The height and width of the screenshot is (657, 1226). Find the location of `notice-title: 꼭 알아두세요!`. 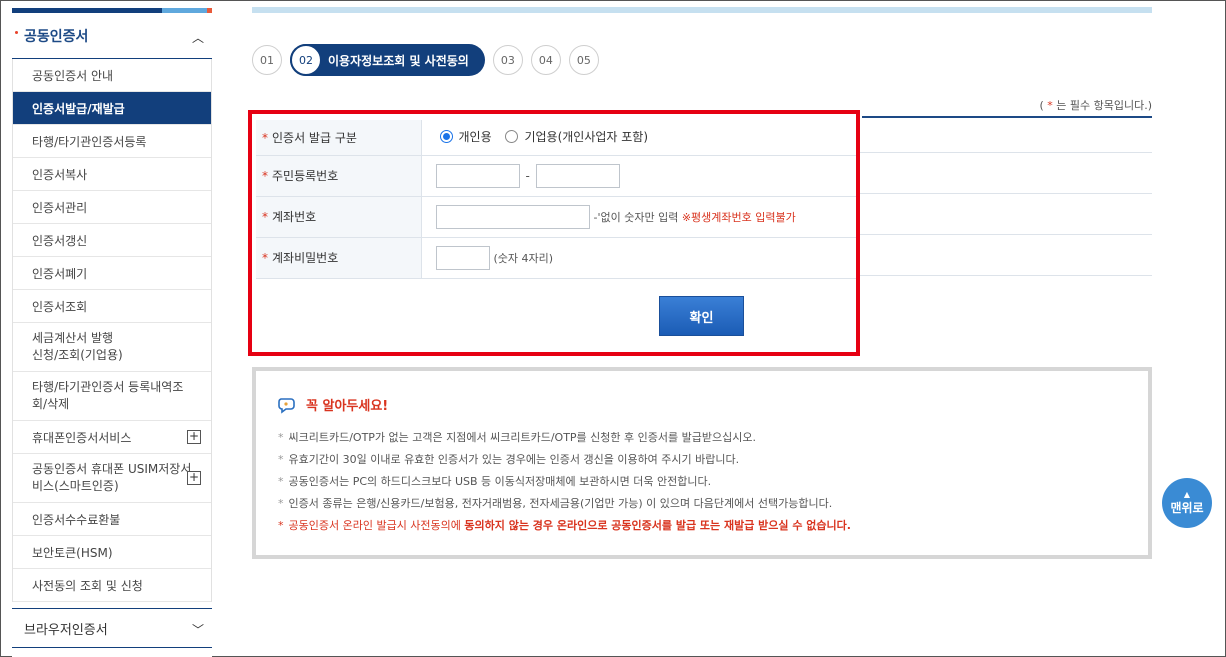

notice-title: 꼭 알아두세요! is located at coordinates (333, 404).